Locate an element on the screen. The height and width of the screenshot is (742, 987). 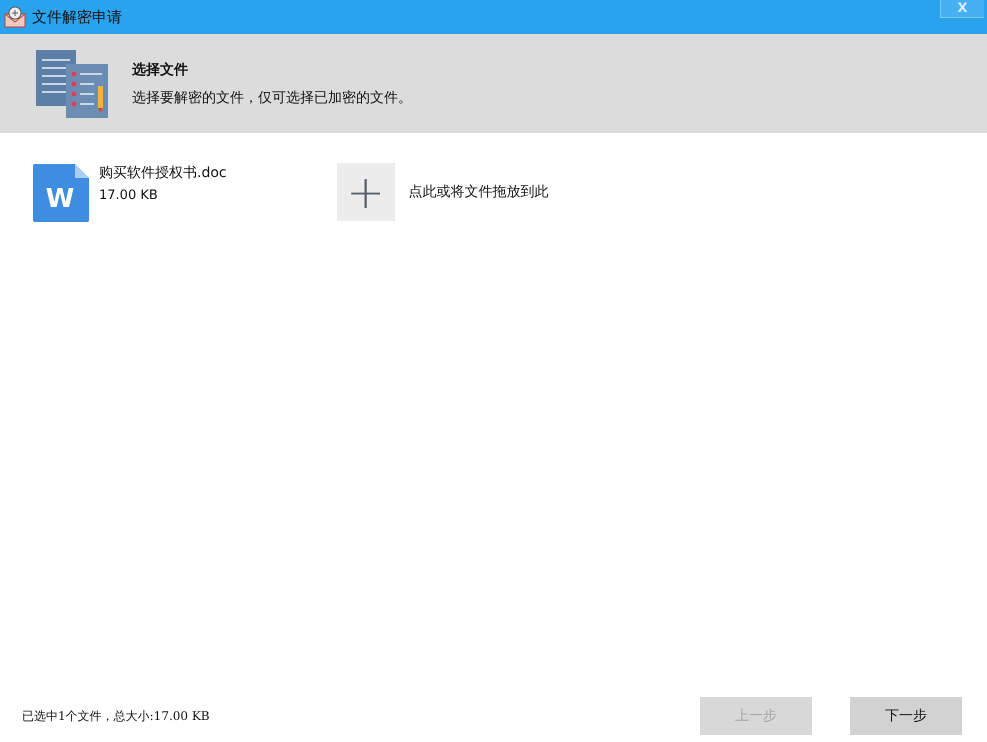
document-file-icon: W is located at coordinates (61, 193).